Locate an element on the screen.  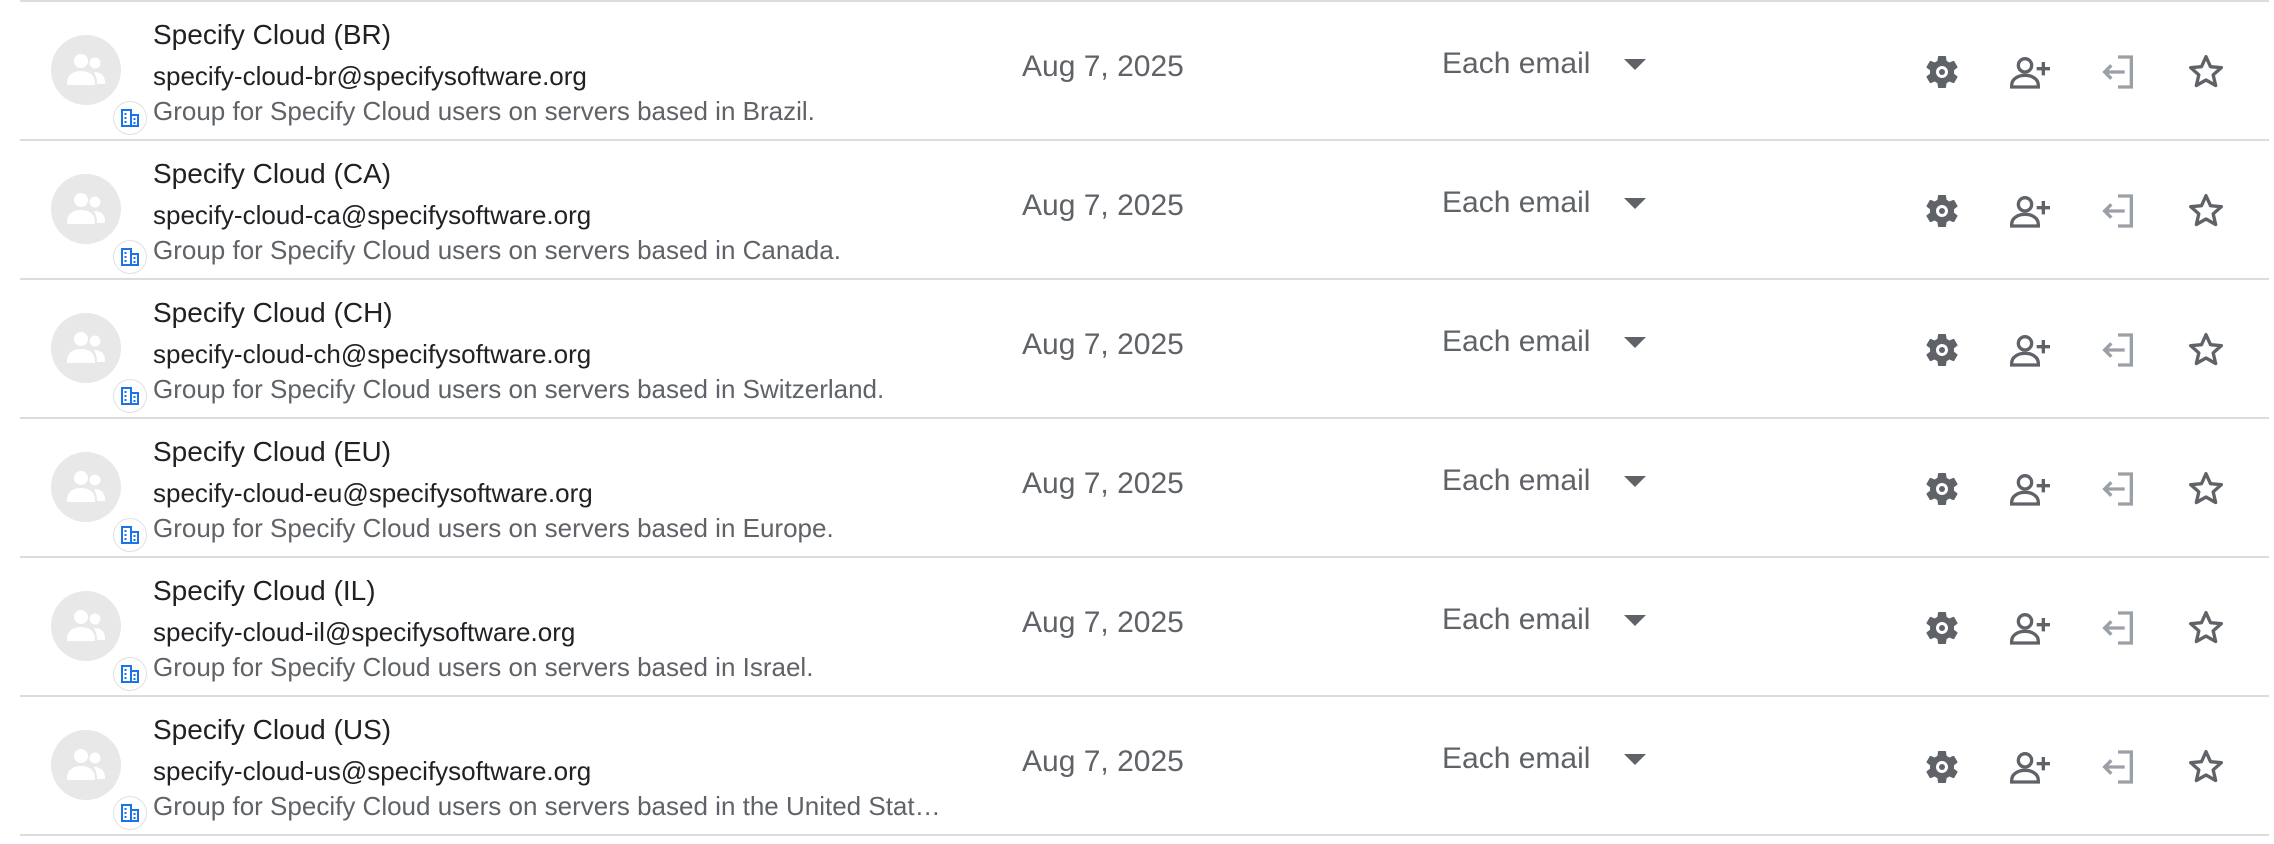
group-email: specify-cloud-eu@specifysoftware.org is located at coordinates (373, 493).